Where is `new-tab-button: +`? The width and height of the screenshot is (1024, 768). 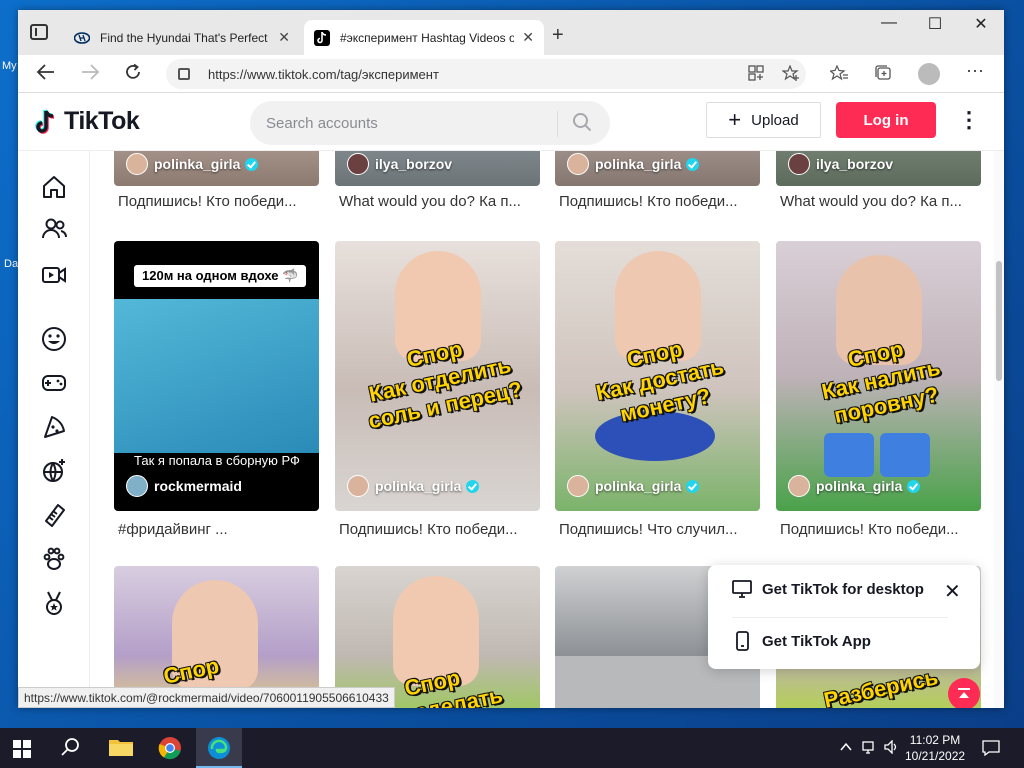 new-tab-button: + is located at coordinates (558, 35).